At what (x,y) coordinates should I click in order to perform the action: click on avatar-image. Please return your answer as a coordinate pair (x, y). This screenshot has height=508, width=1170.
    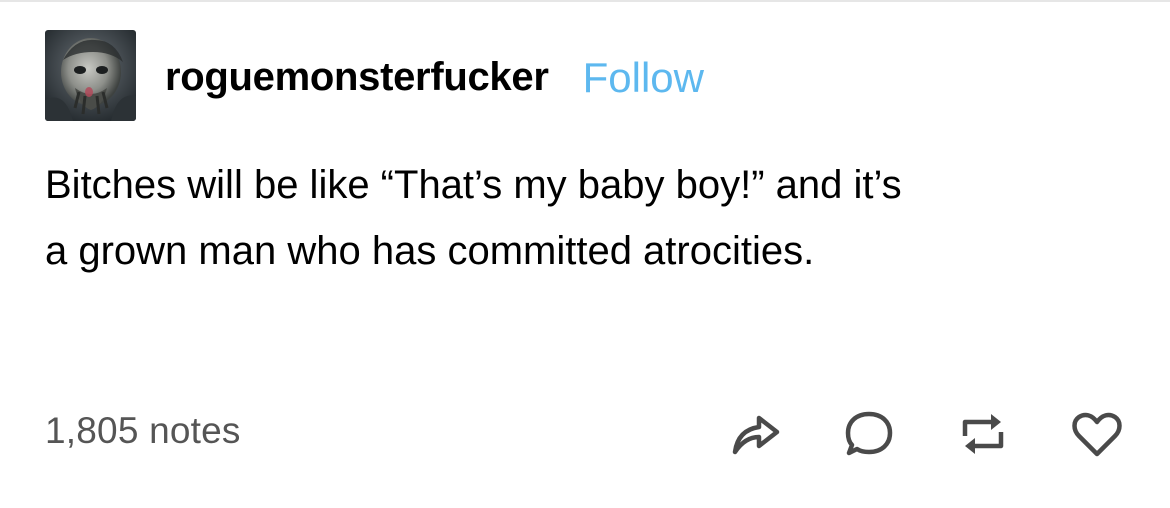
    Looking at the image, I should click on (90, 75).